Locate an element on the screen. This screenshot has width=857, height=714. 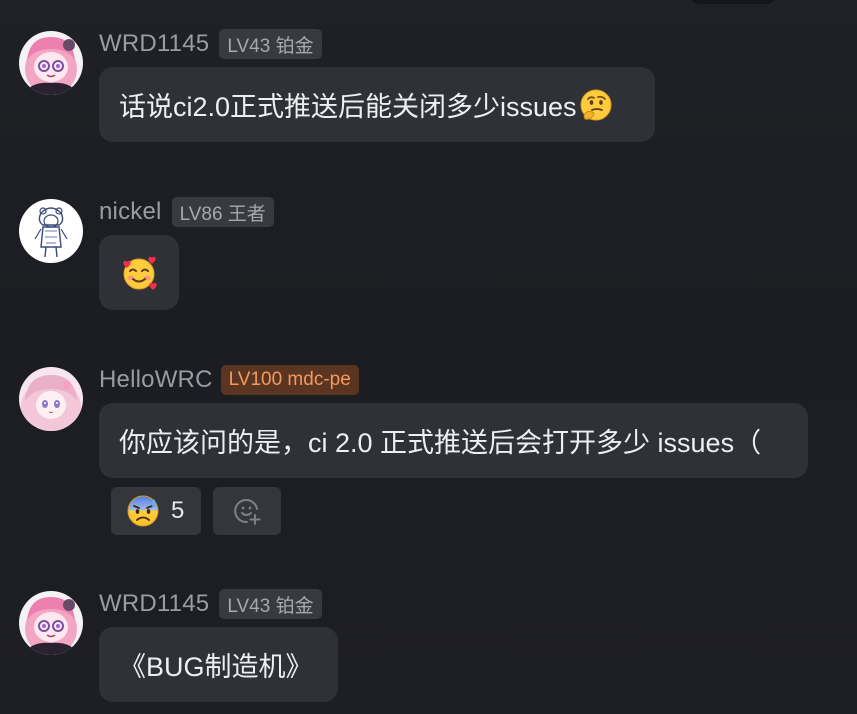
anxious-face-with-sweat-icon is located at coordinates (143, 511).